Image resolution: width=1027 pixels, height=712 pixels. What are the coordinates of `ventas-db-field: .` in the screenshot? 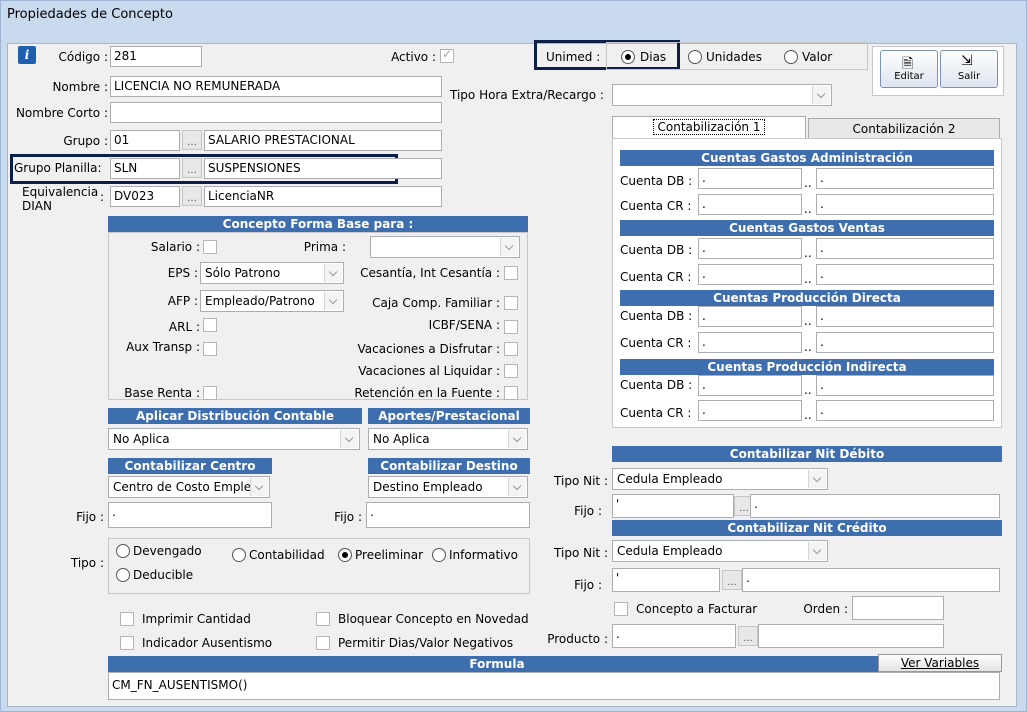 It's located at (750, 248).